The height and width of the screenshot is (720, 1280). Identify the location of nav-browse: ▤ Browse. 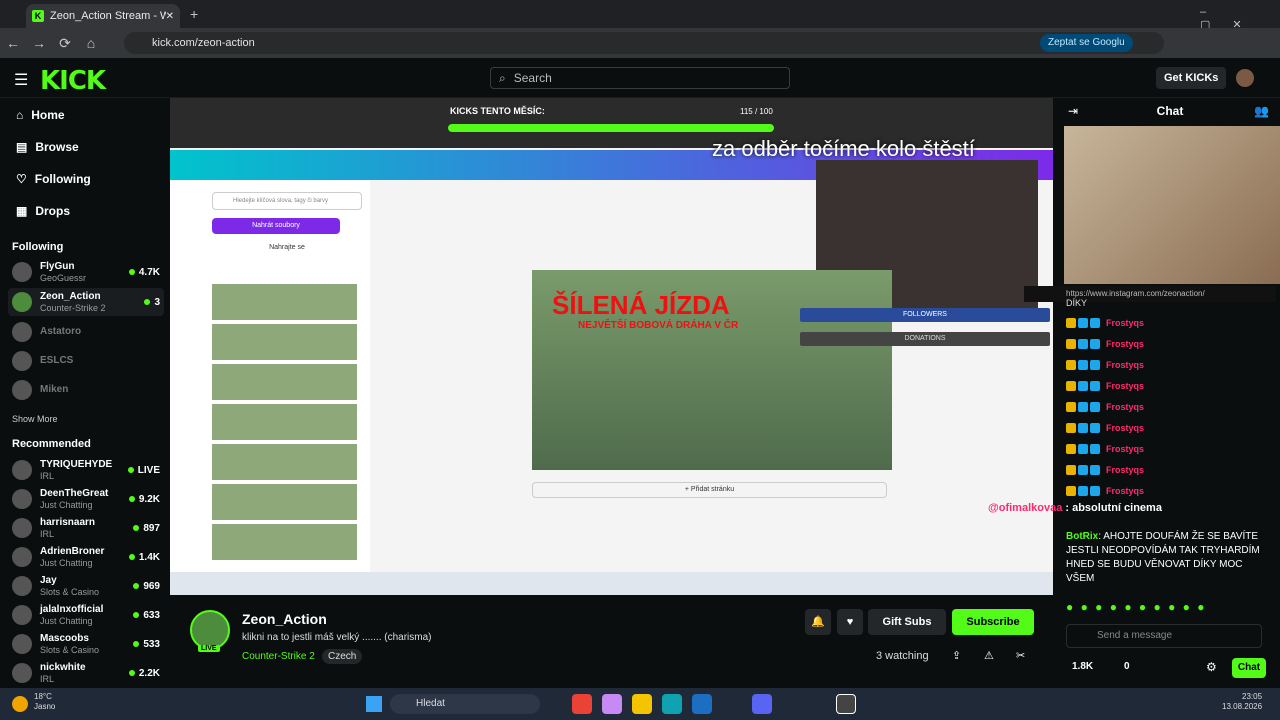
(47, 147).